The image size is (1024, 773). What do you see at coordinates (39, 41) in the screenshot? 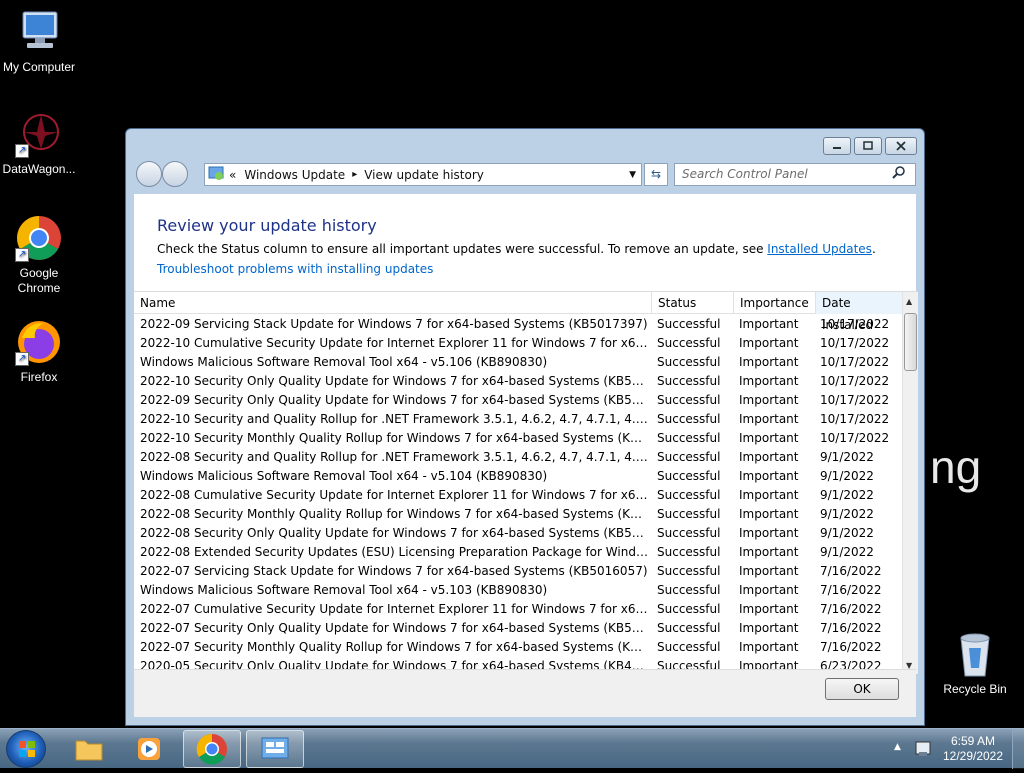
I see `desktop-icon-my-computer: My Computer` at bounding box center [39, 41].